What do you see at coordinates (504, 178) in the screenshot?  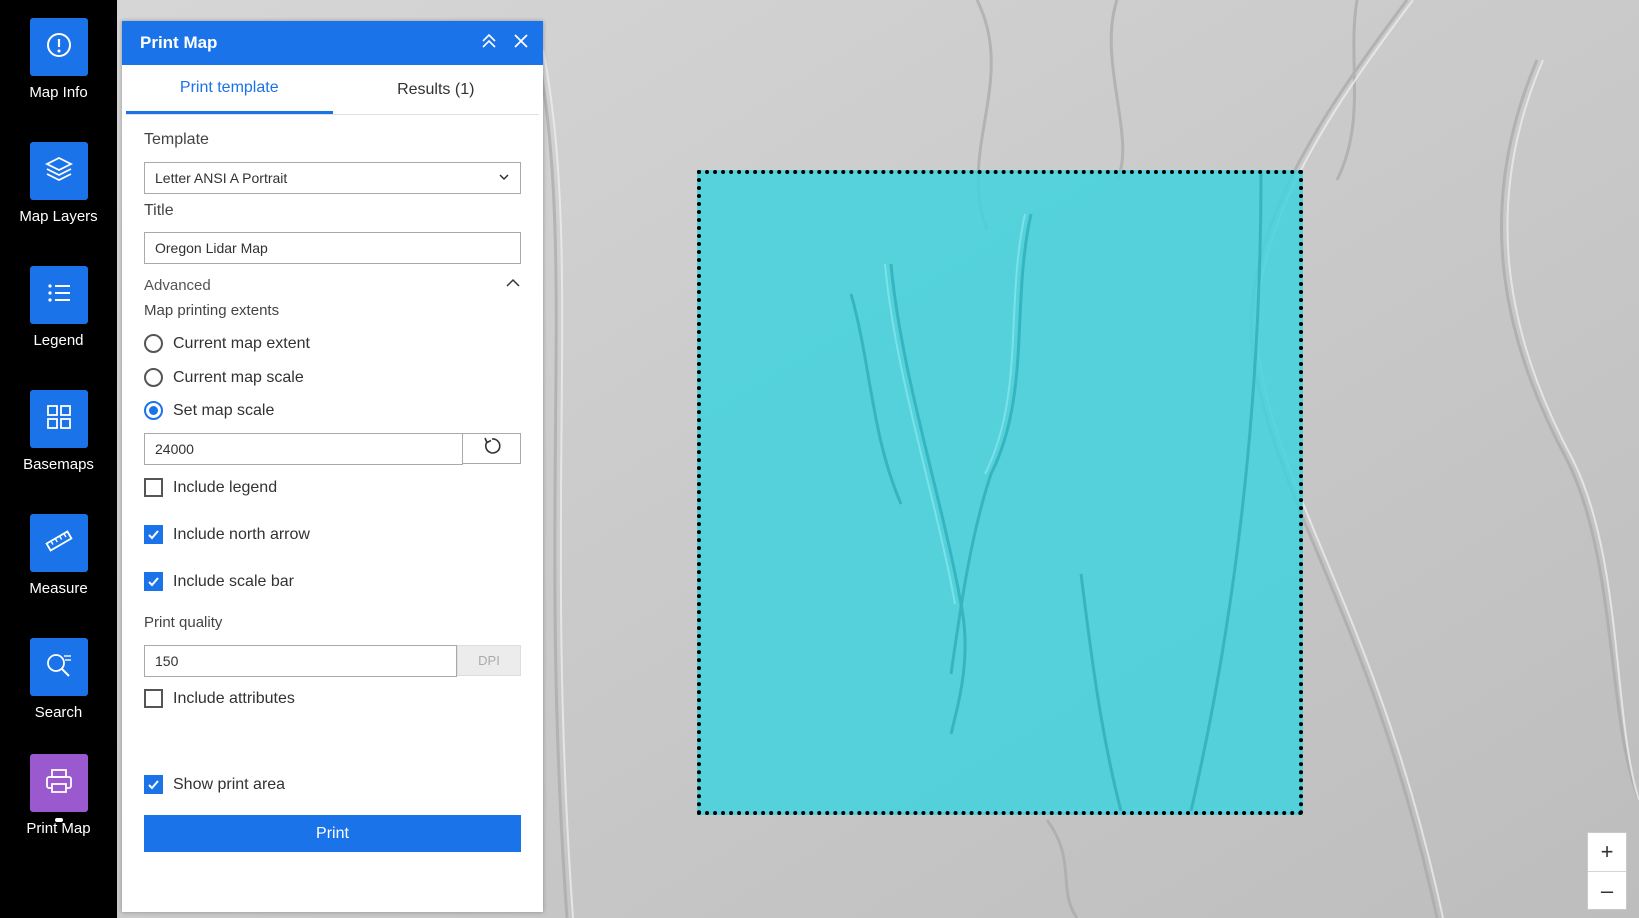 I see `chevron-down-icon` at bounding box center [504, 178].